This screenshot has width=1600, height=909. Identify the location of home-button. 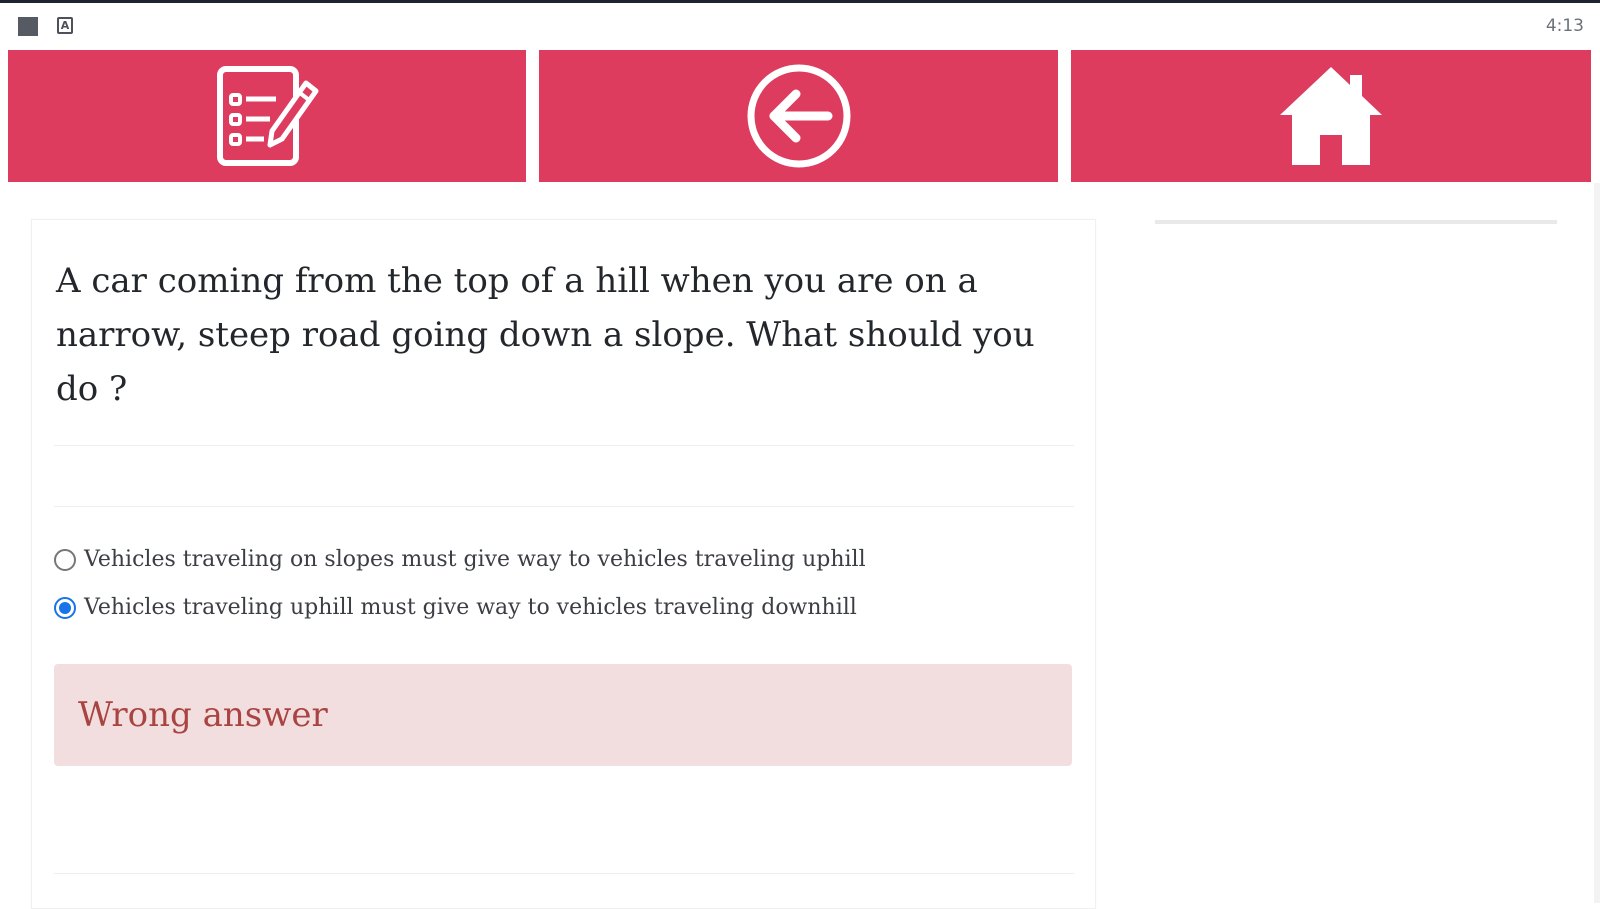
(1331, 116).